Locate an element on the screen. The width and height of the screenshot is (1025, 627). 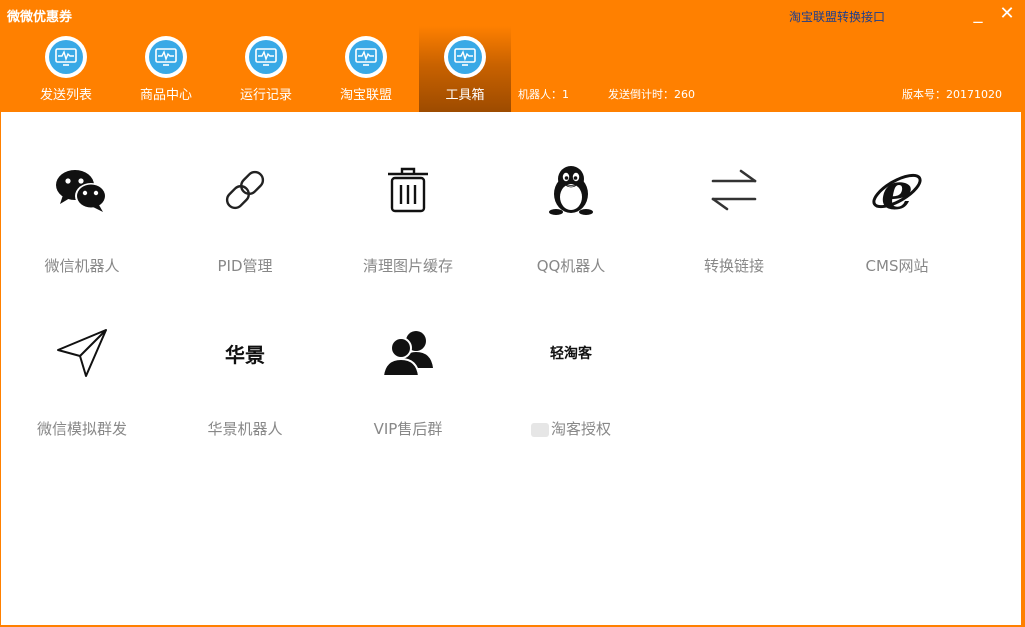
tool-label: 淘客授权 is located at coordinates (571, 428).